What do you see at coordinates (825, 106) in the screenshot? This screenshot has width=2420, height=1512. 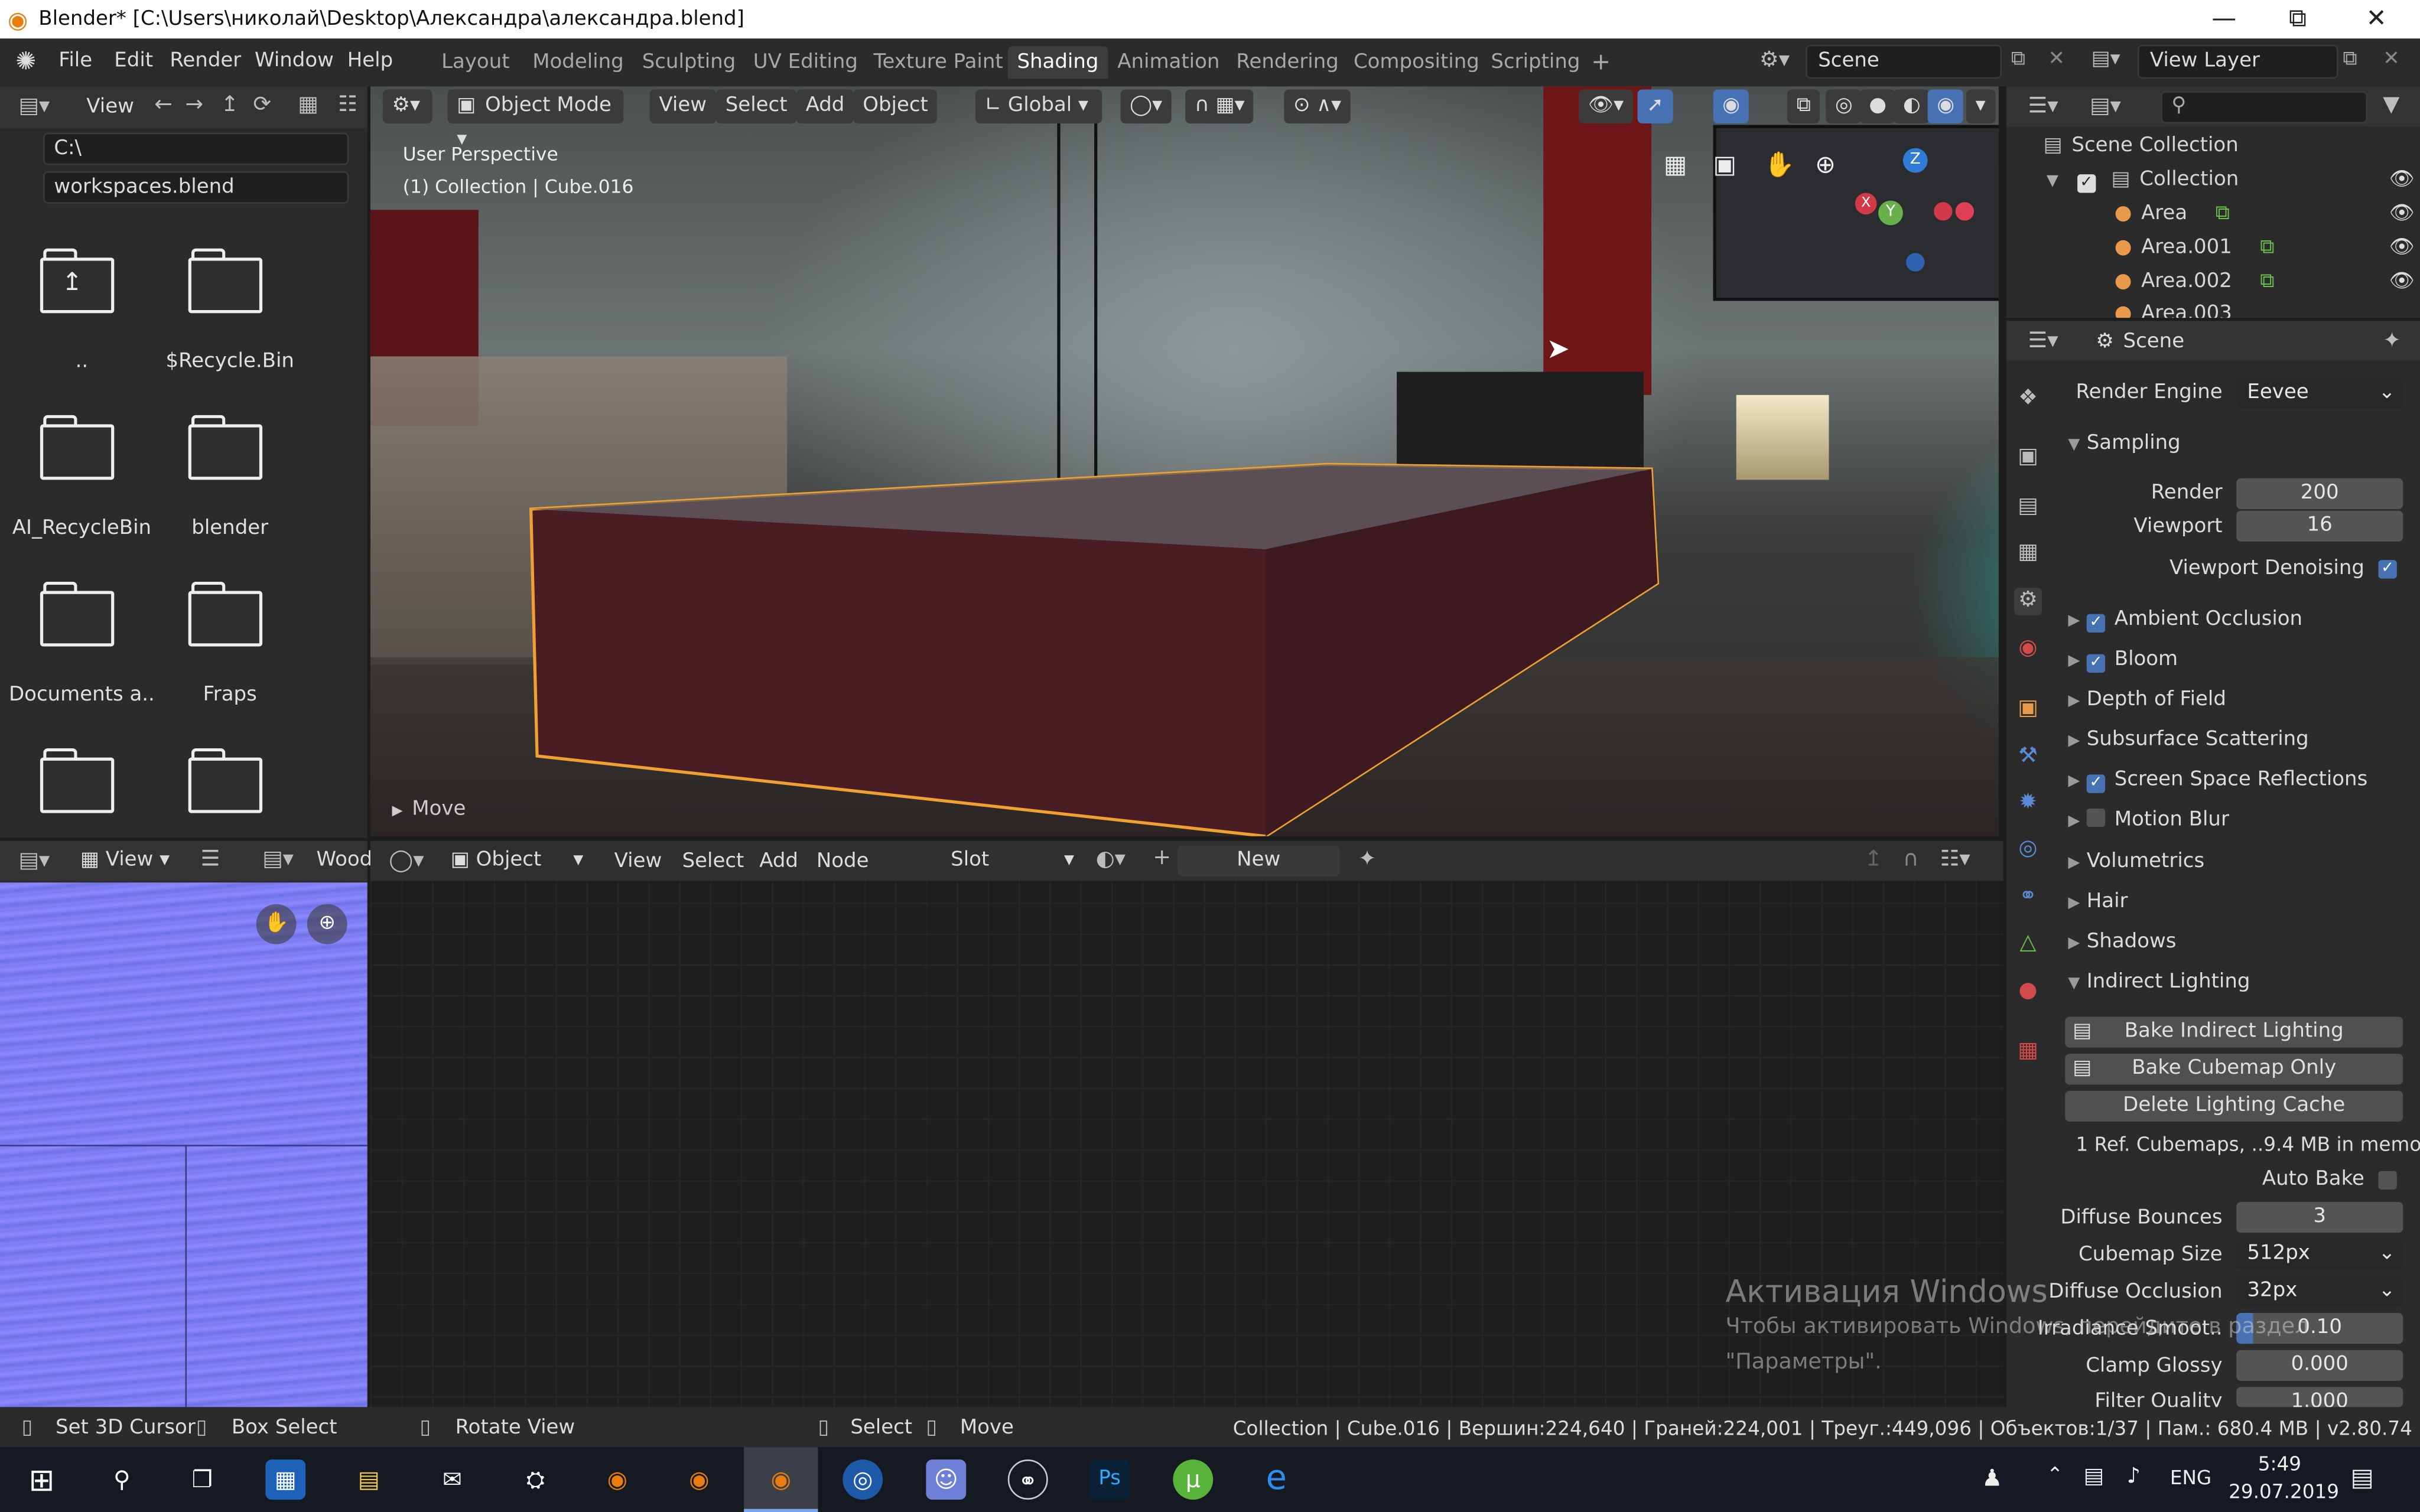 I see `viewport-menu-add: Add` at bounding box center [825, 106].